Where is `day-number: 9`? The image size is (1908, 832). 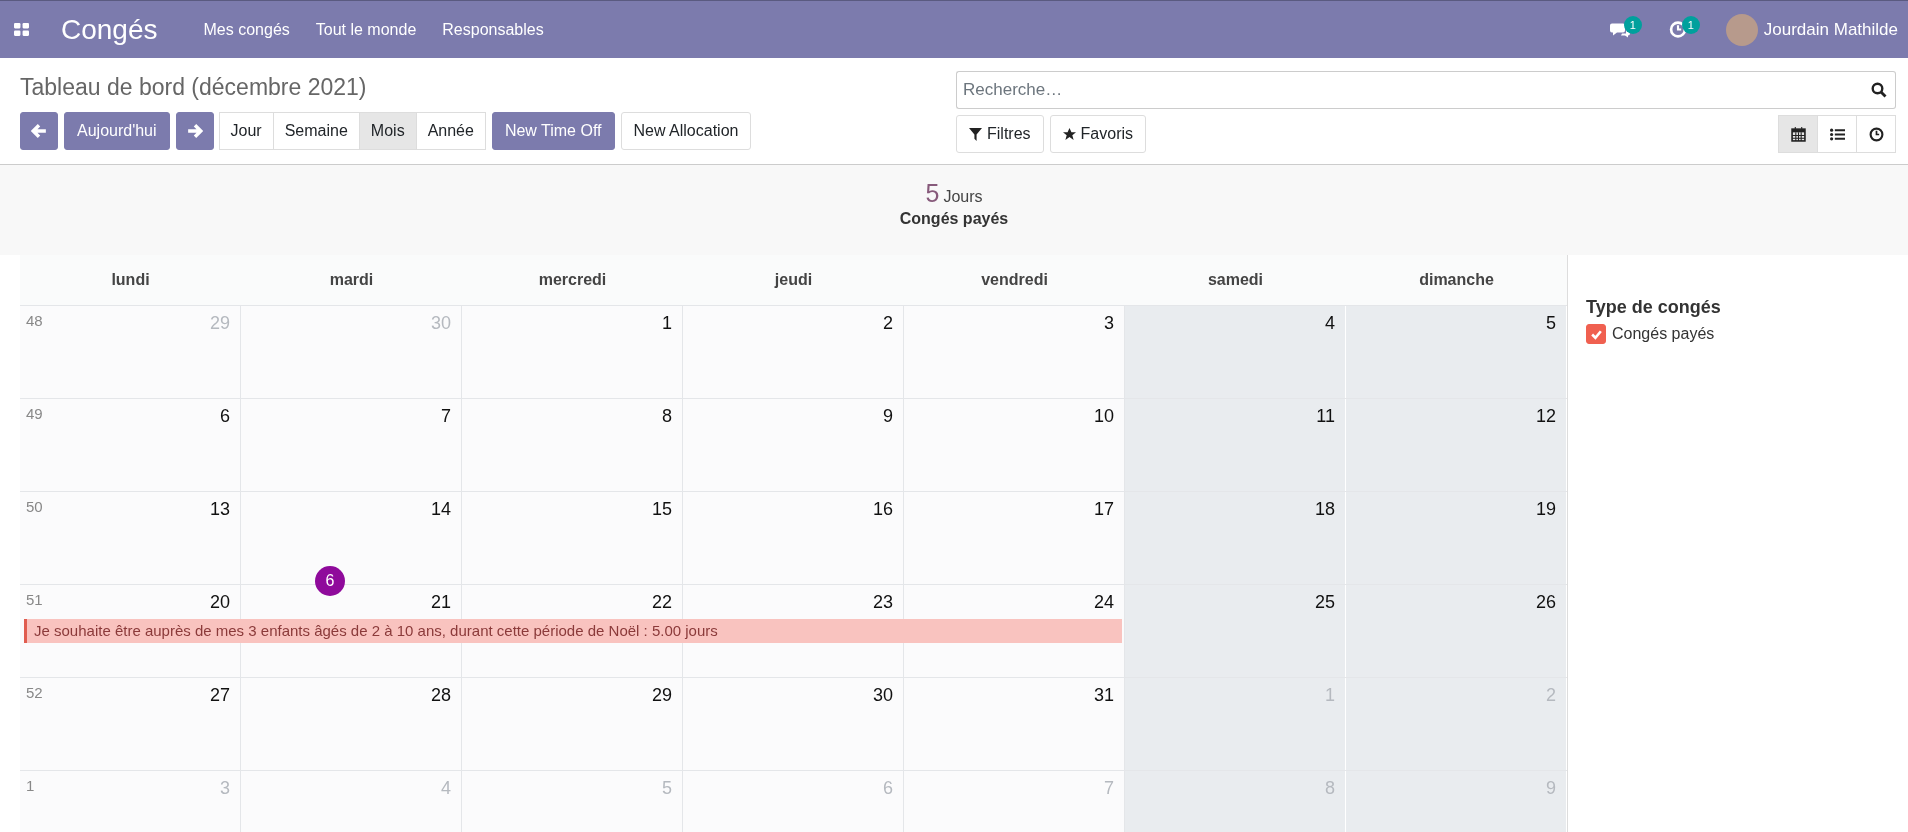 day-number: 9 is located at coordinates (888, 416).